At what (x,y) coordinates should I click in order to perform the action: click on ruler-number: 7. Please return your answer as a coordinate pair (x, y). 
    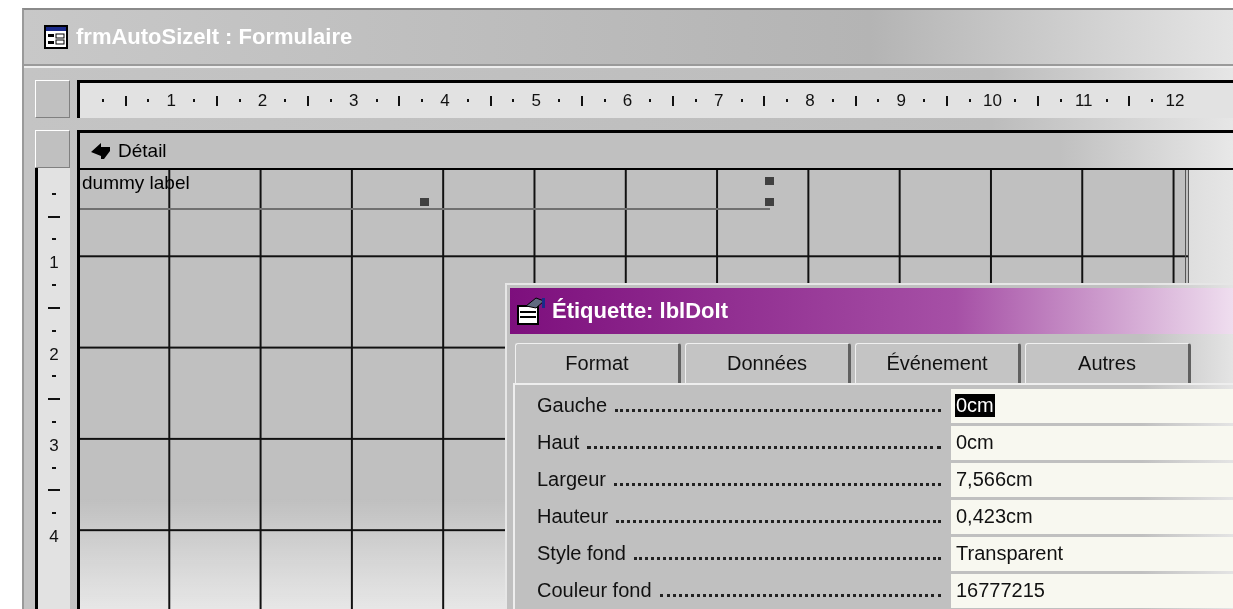
    Looking at the image, I should click on (719, 100).